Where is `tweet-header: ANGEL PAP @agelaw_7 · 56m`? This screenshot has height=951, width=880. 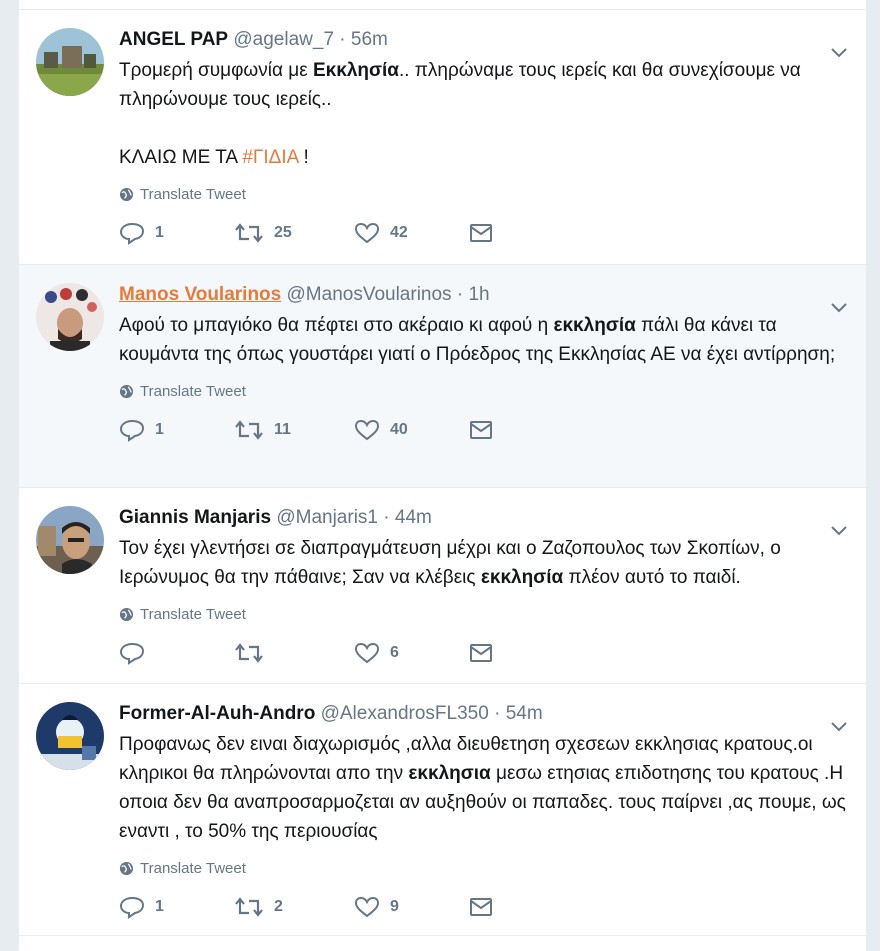 tweet-header: ANGEL PAP @agelaw_7 · 56m is located at coordinates (482, 40).